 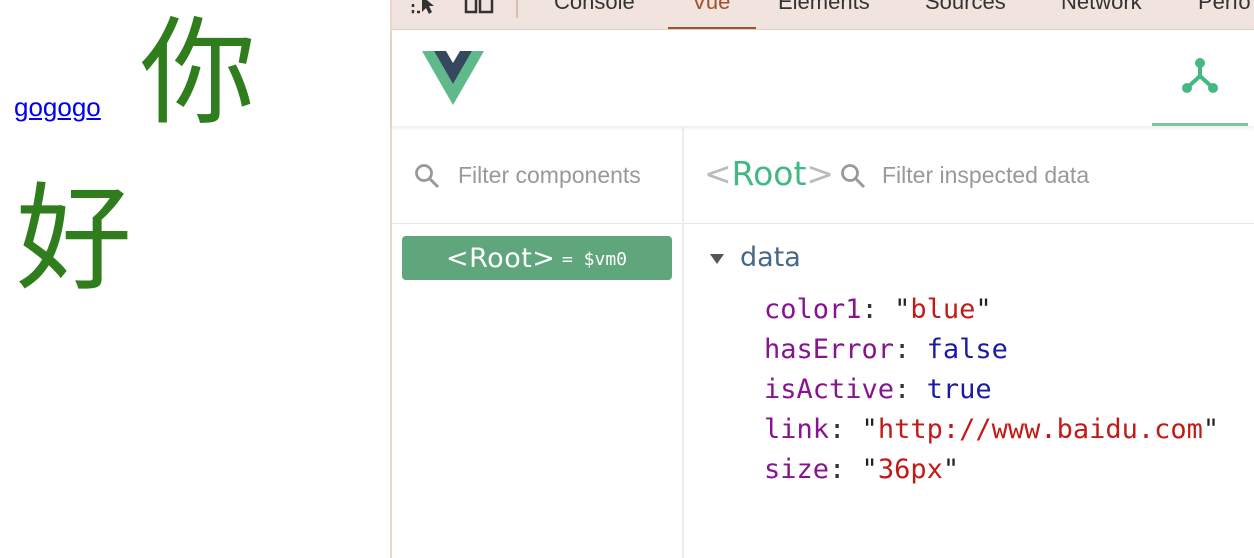 I want to click on field-key: size, so click(x=797, y=469).